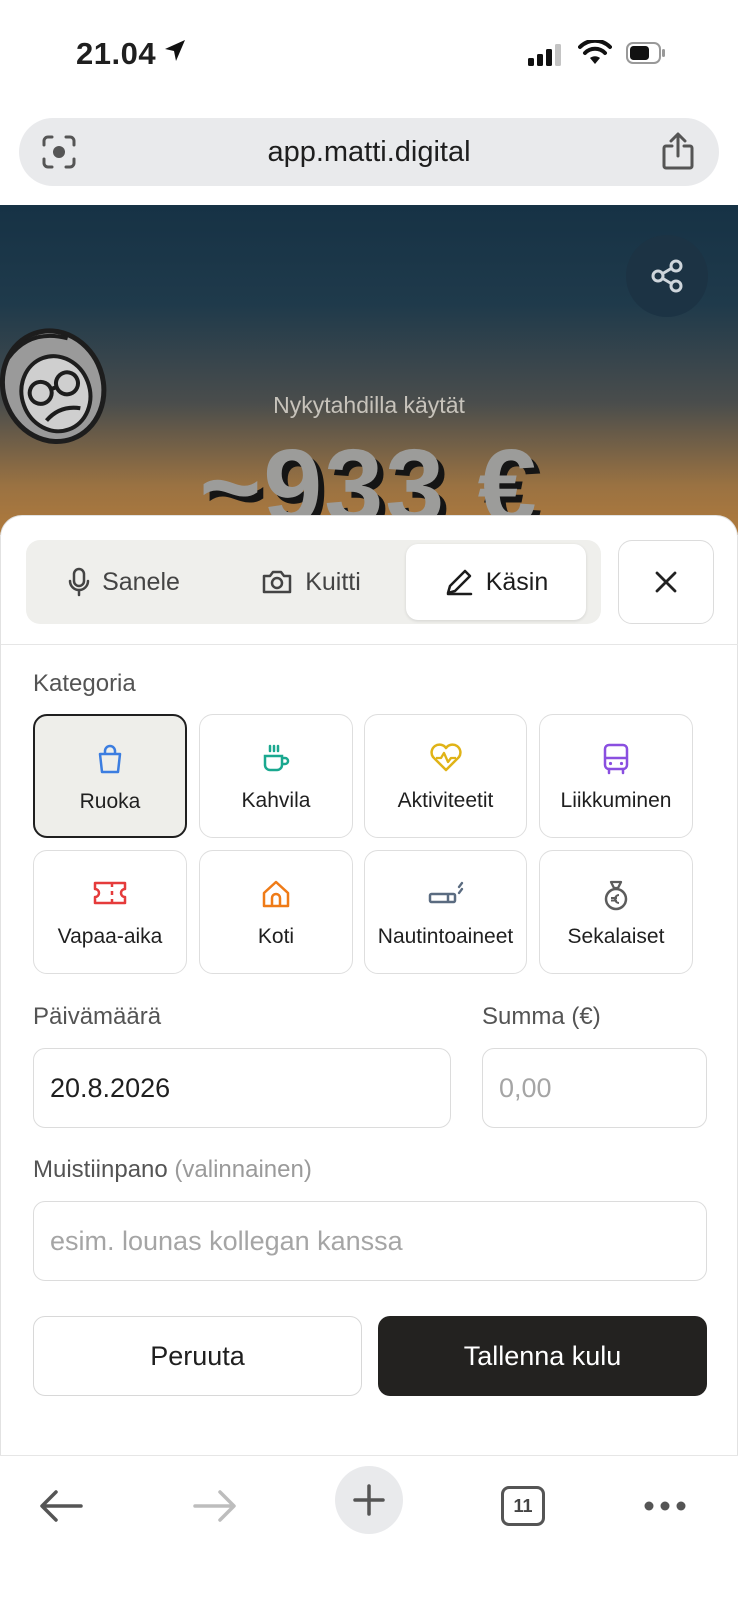 The height and width of the screenshot is (1600, 738). What do you see at coordinates (369, 644) in the screenshot?
I see `divider` at bounding box center [369, 644].